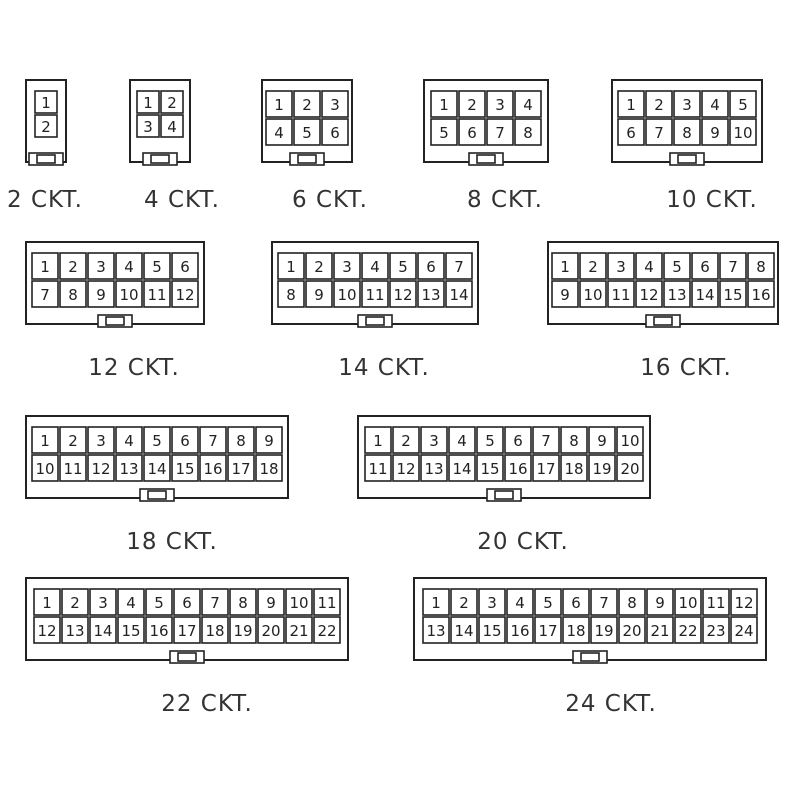  I want to click on circuit-count-label: 20 CKT., so click(523, 542).